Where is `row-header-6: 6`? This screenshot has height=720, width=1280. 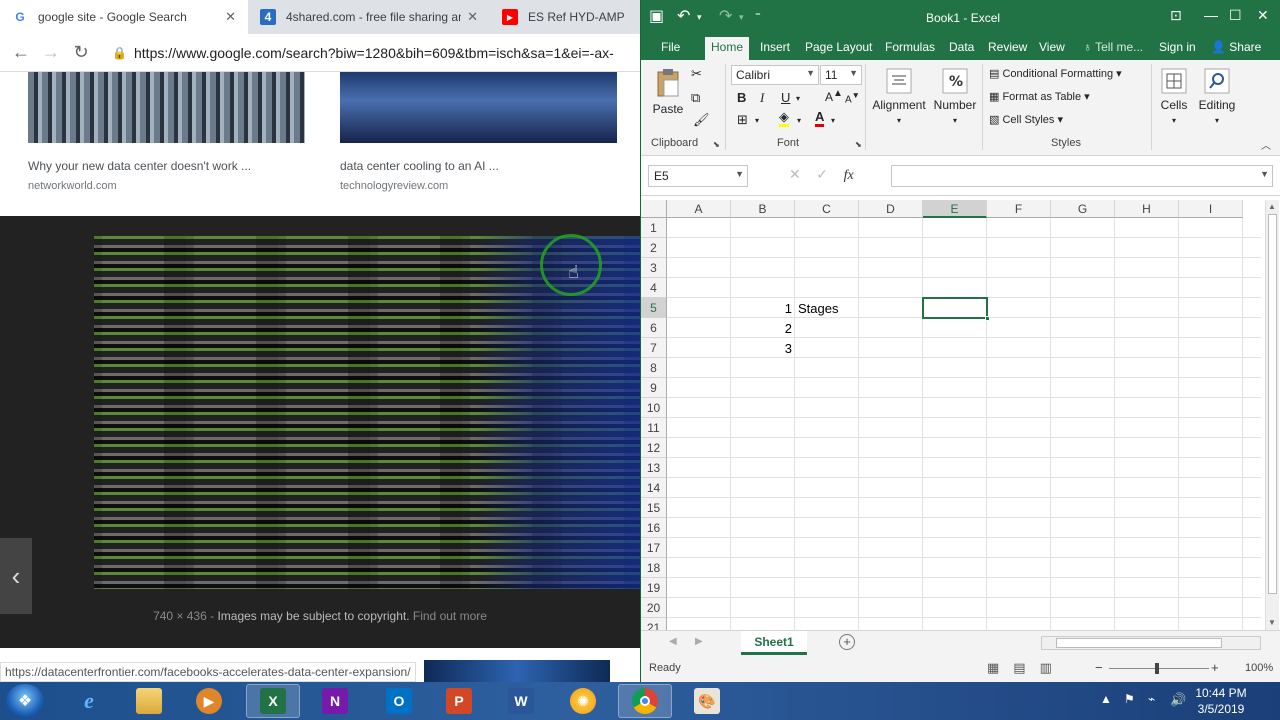
row-header-6: 6 is located at coordinates (654, 328).